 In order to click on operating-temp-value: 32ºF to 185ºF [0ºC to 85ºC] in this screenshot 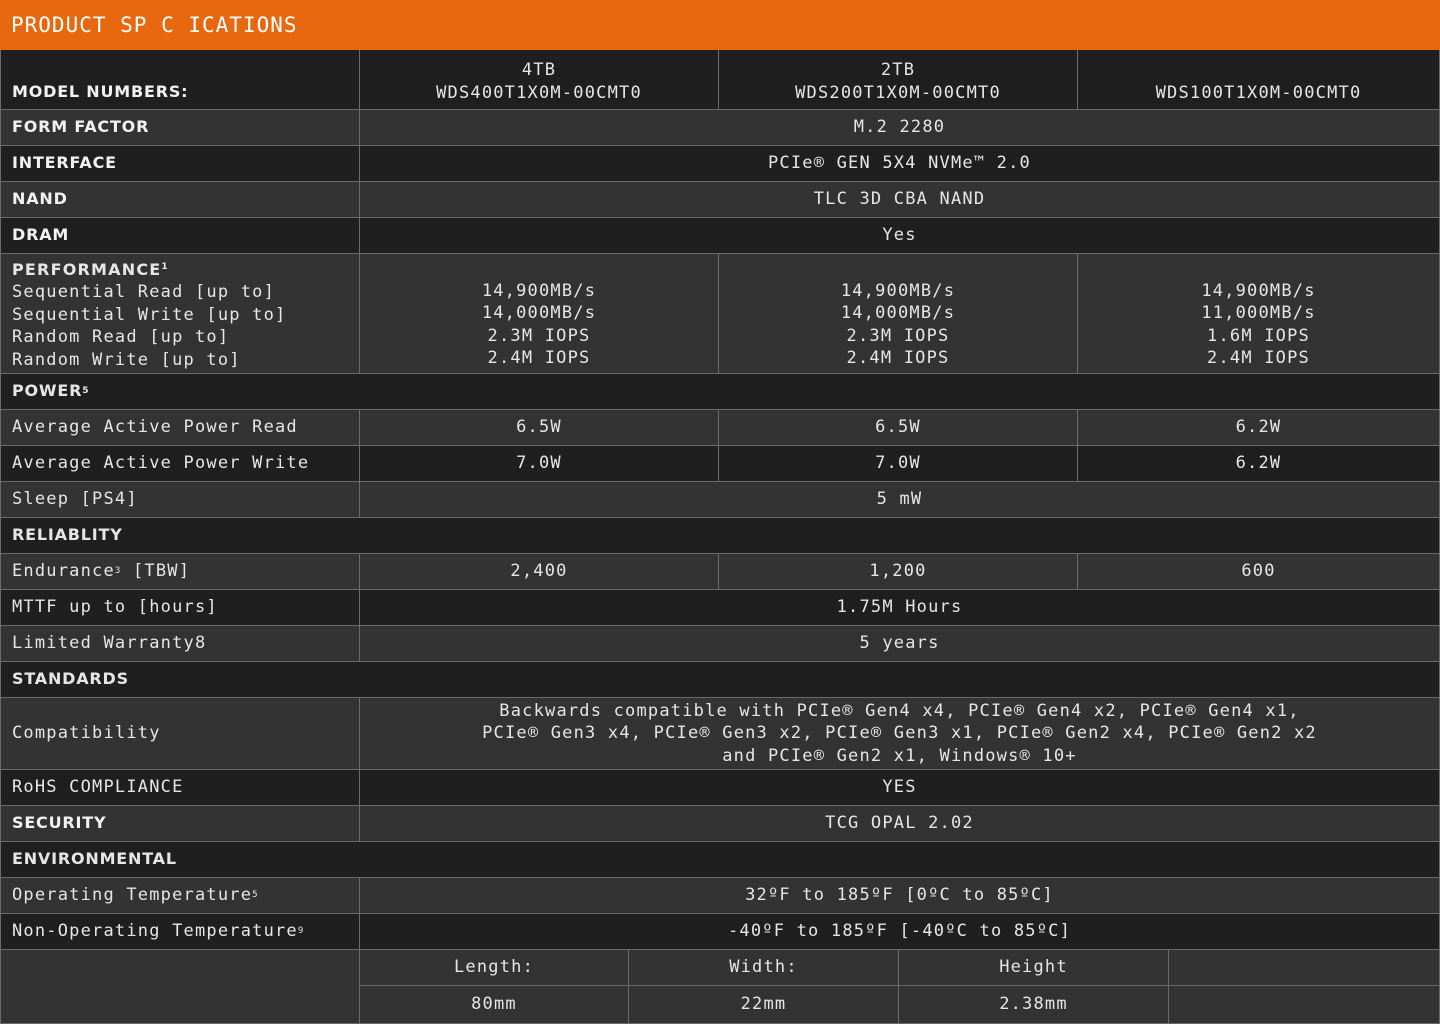, I will do `click(900, 896)`.